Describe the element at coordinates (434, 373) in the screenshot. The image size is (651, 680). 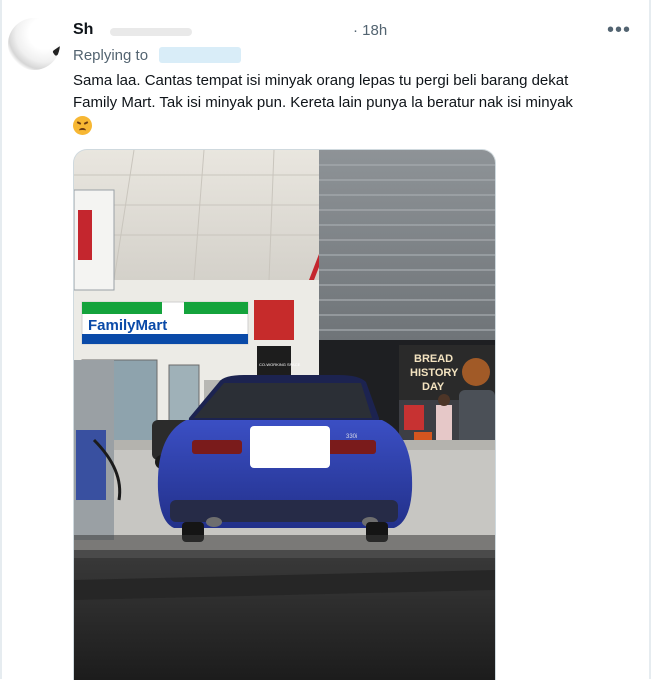
I see `poster-word-2: HISTORY` at that location.